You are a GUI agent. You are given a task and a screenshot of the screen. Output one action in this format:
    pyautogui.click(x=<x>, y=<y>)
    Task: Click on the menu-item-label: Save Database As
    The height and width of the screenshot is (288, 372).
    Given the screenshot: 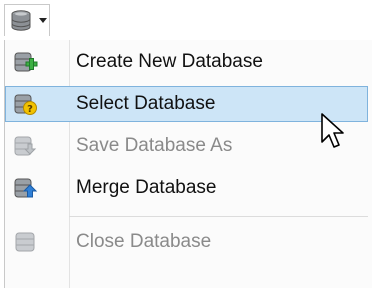 What is the action you would take?
    pyautogui.click(x=154, y=145)
    